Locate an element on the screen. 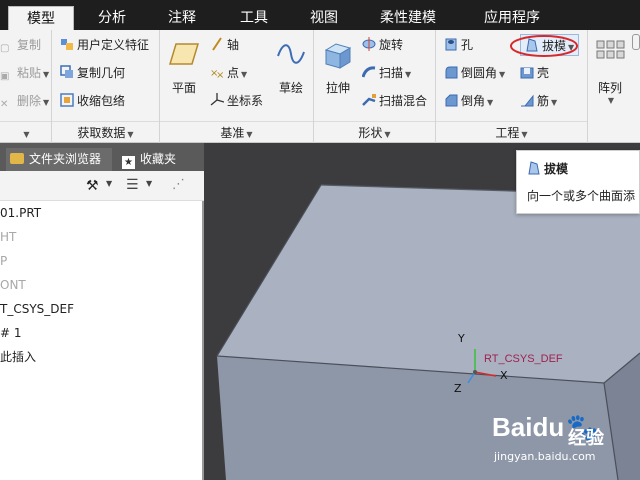 This screenshot has height=480, width=640. draft-icon is located at coordinates (534, 168).